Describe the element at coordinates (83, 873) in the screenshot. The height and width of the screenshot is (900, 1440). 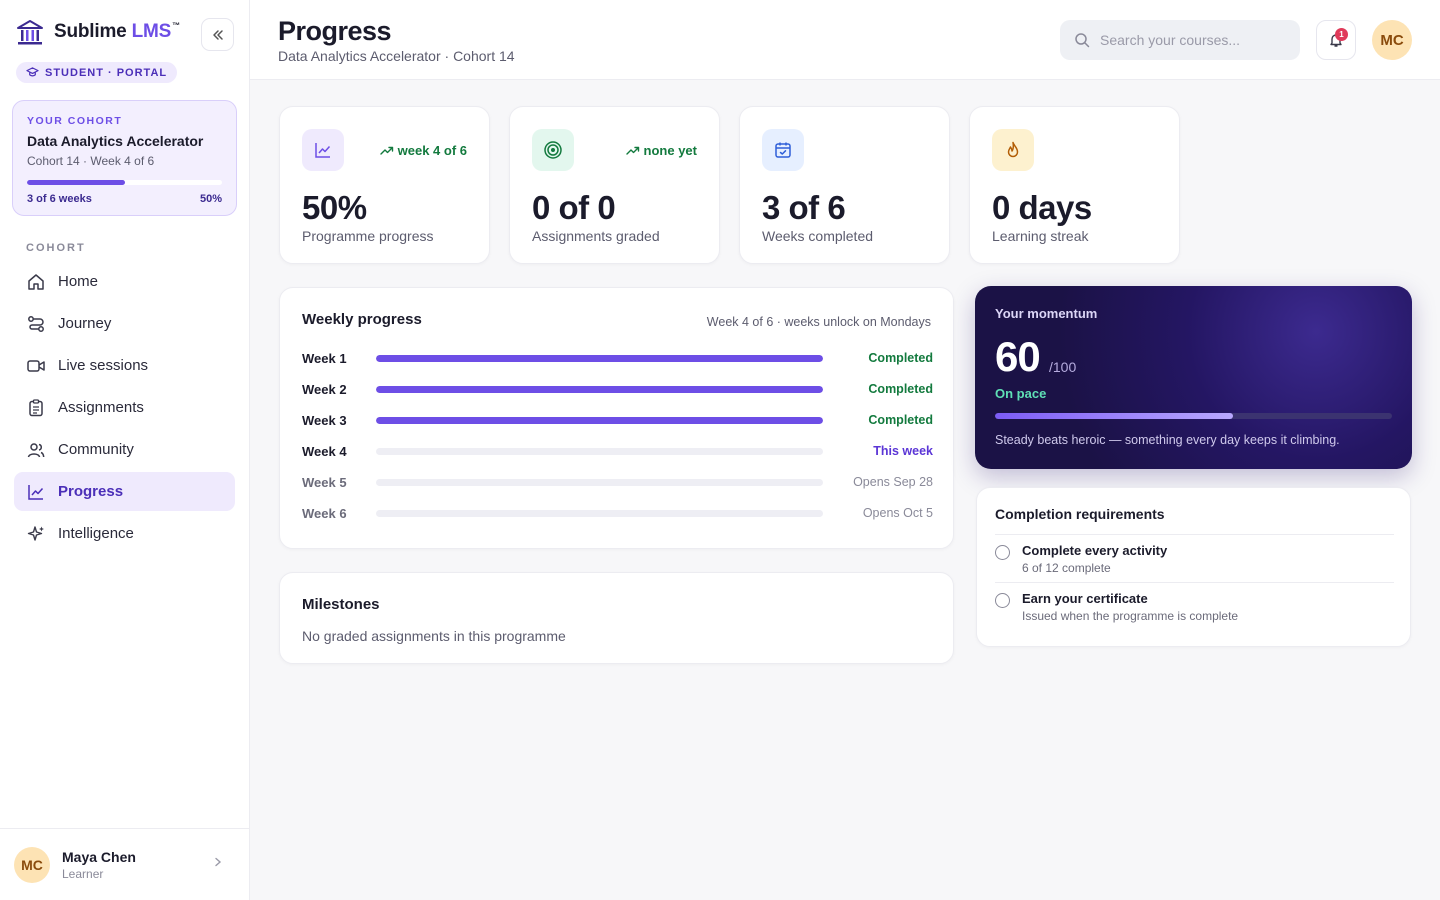
I see `user-role: Learner` at that location.